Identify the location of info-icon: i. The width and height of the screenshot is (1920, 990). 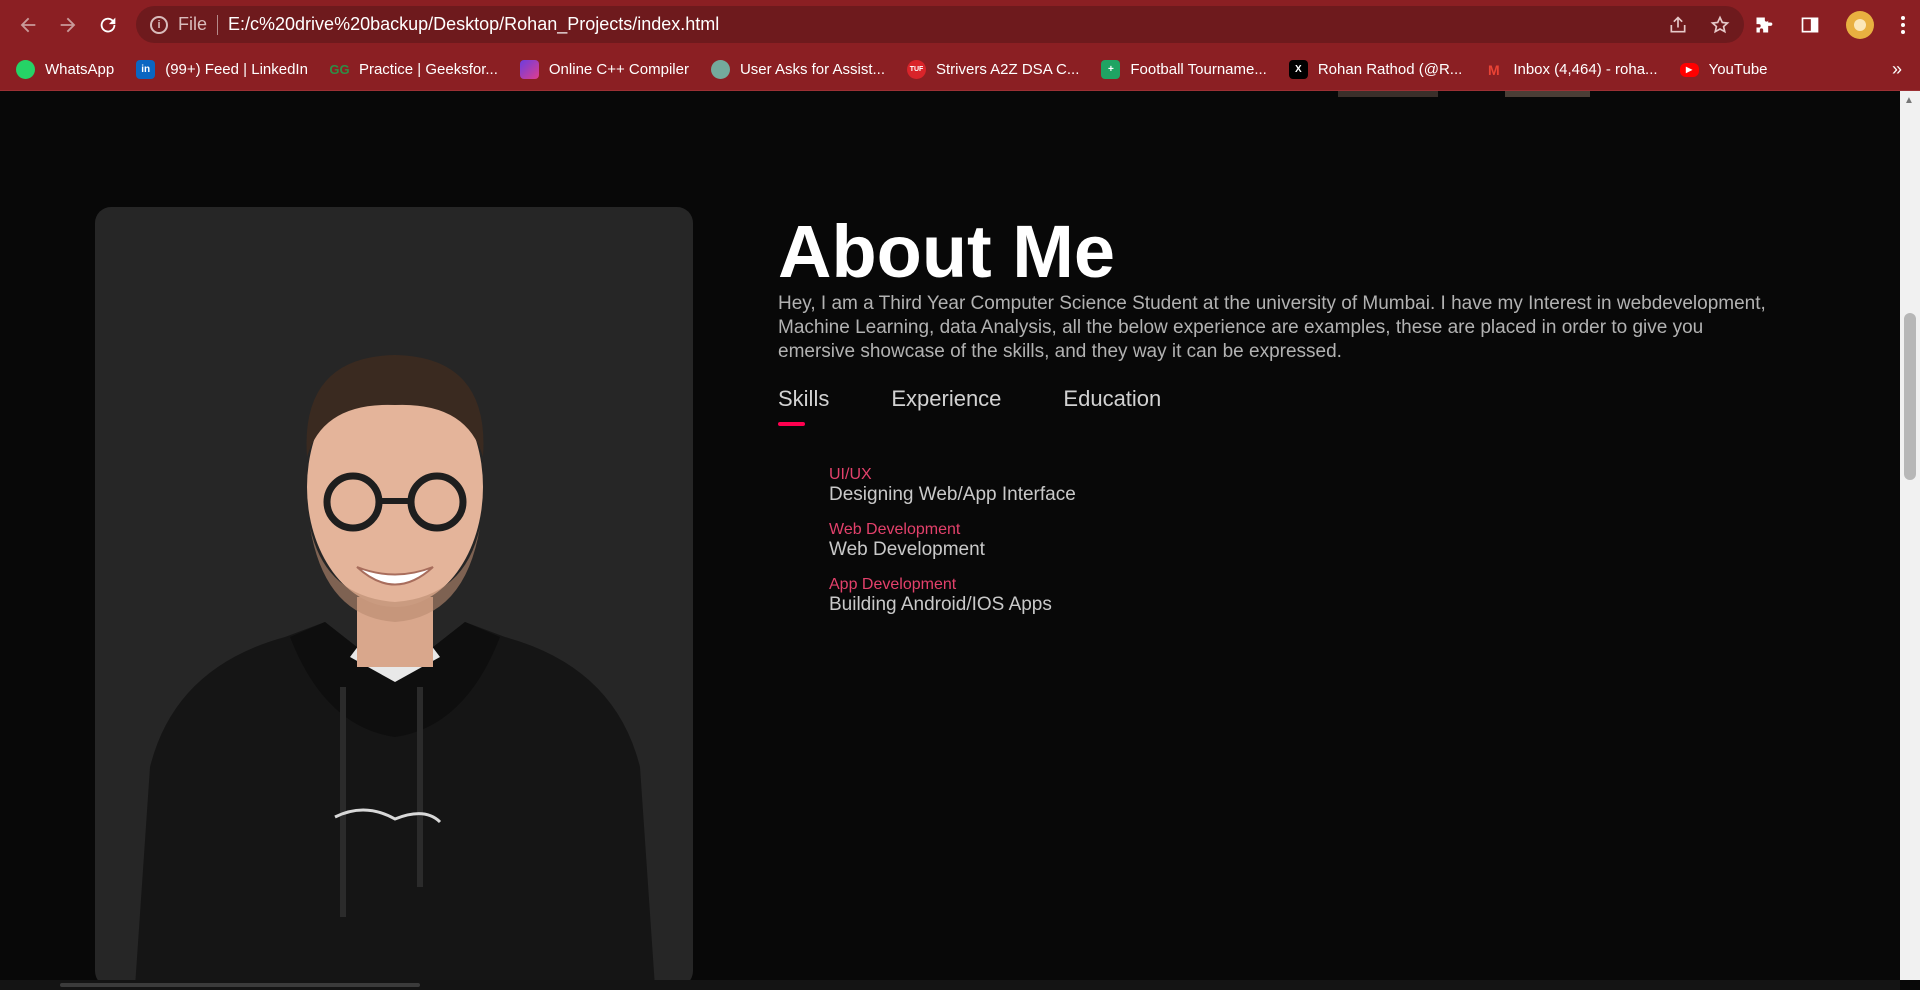
(159, 24).